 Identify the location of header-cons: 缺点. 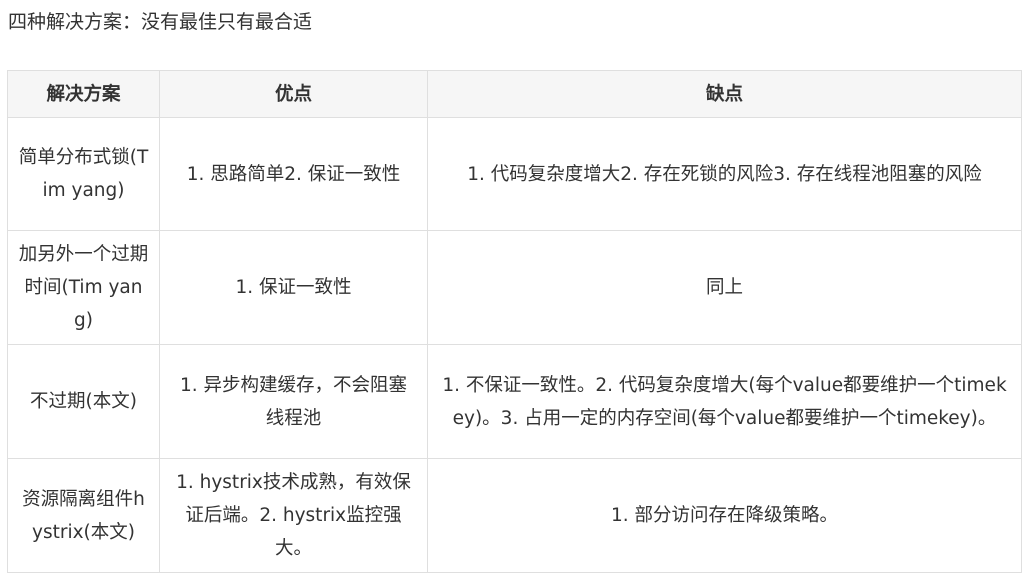
(724, 94).